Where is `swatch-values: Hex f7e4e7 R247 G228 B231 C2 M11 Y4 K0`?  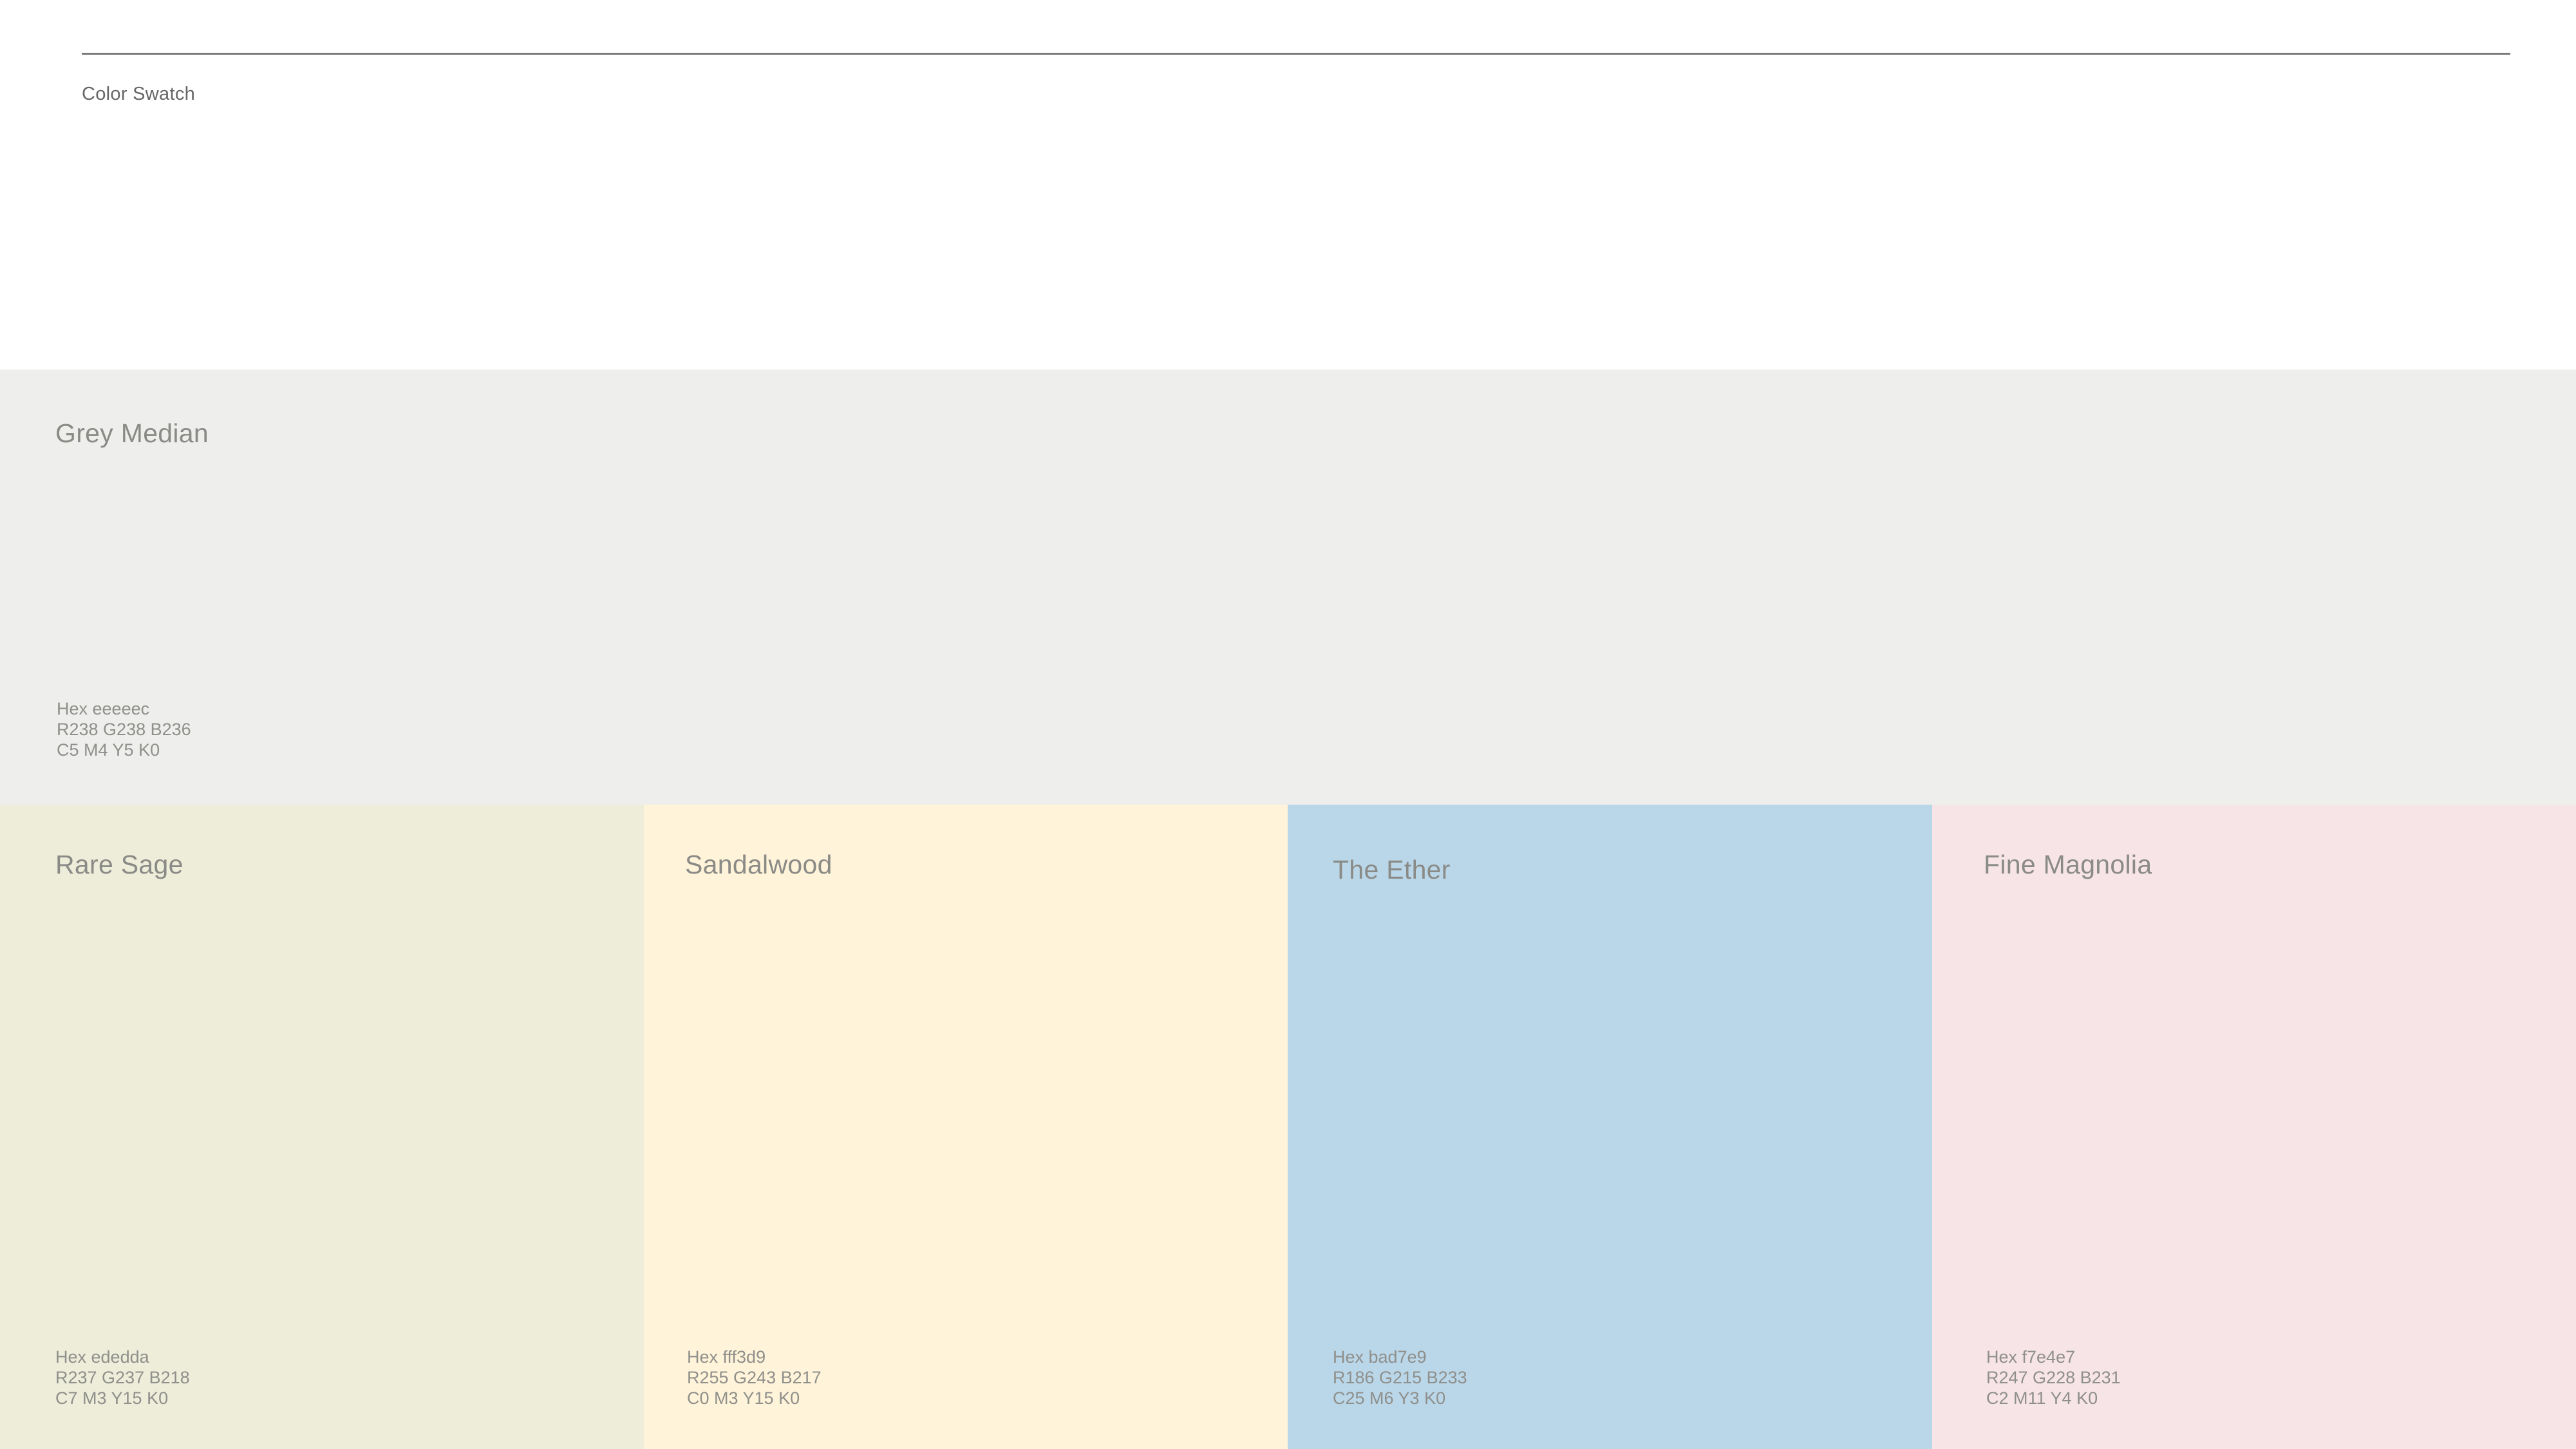
swatch-values: Hex f7e4e7 R247 G228 B231 C2 M11 Y4 K0 is located at coordinates (2053, 1377).